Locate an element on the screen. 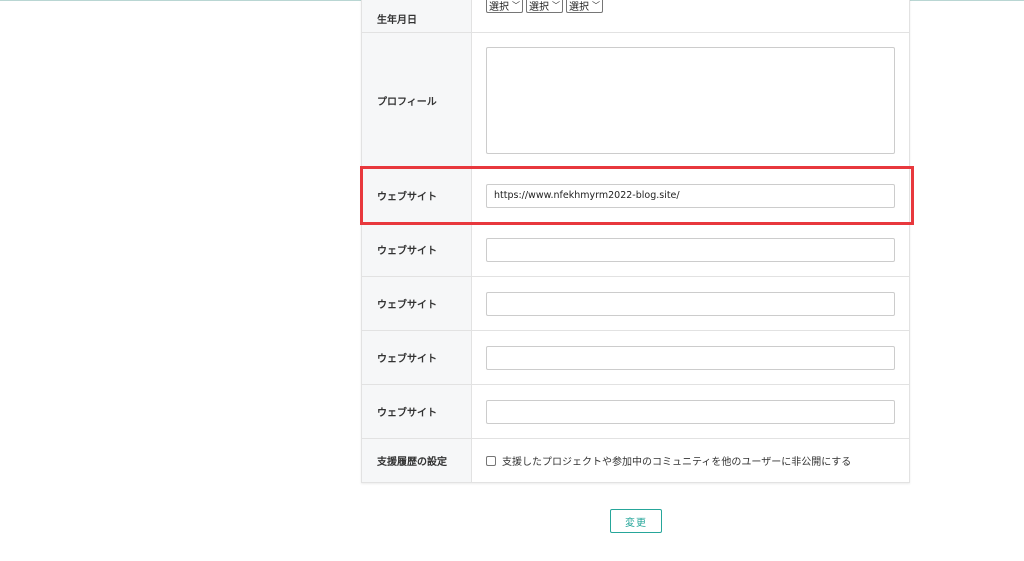  birthdate-row: 生年月日 選択 ﹀ 選択 ﹀ 選択 ﹀ is located at coordinates (635, 16).